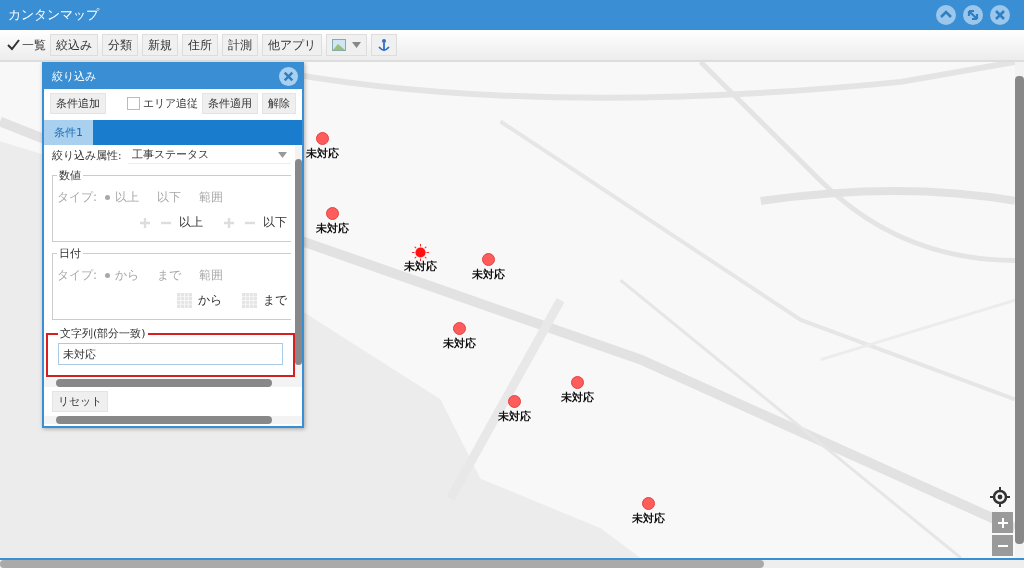 The height and width of the screenshot is (568, 1024). What do you see at coordinates (292, 45) in the screenshot?
I see `toolbar-button: 他アプリ` at bounding box center [292, 45].